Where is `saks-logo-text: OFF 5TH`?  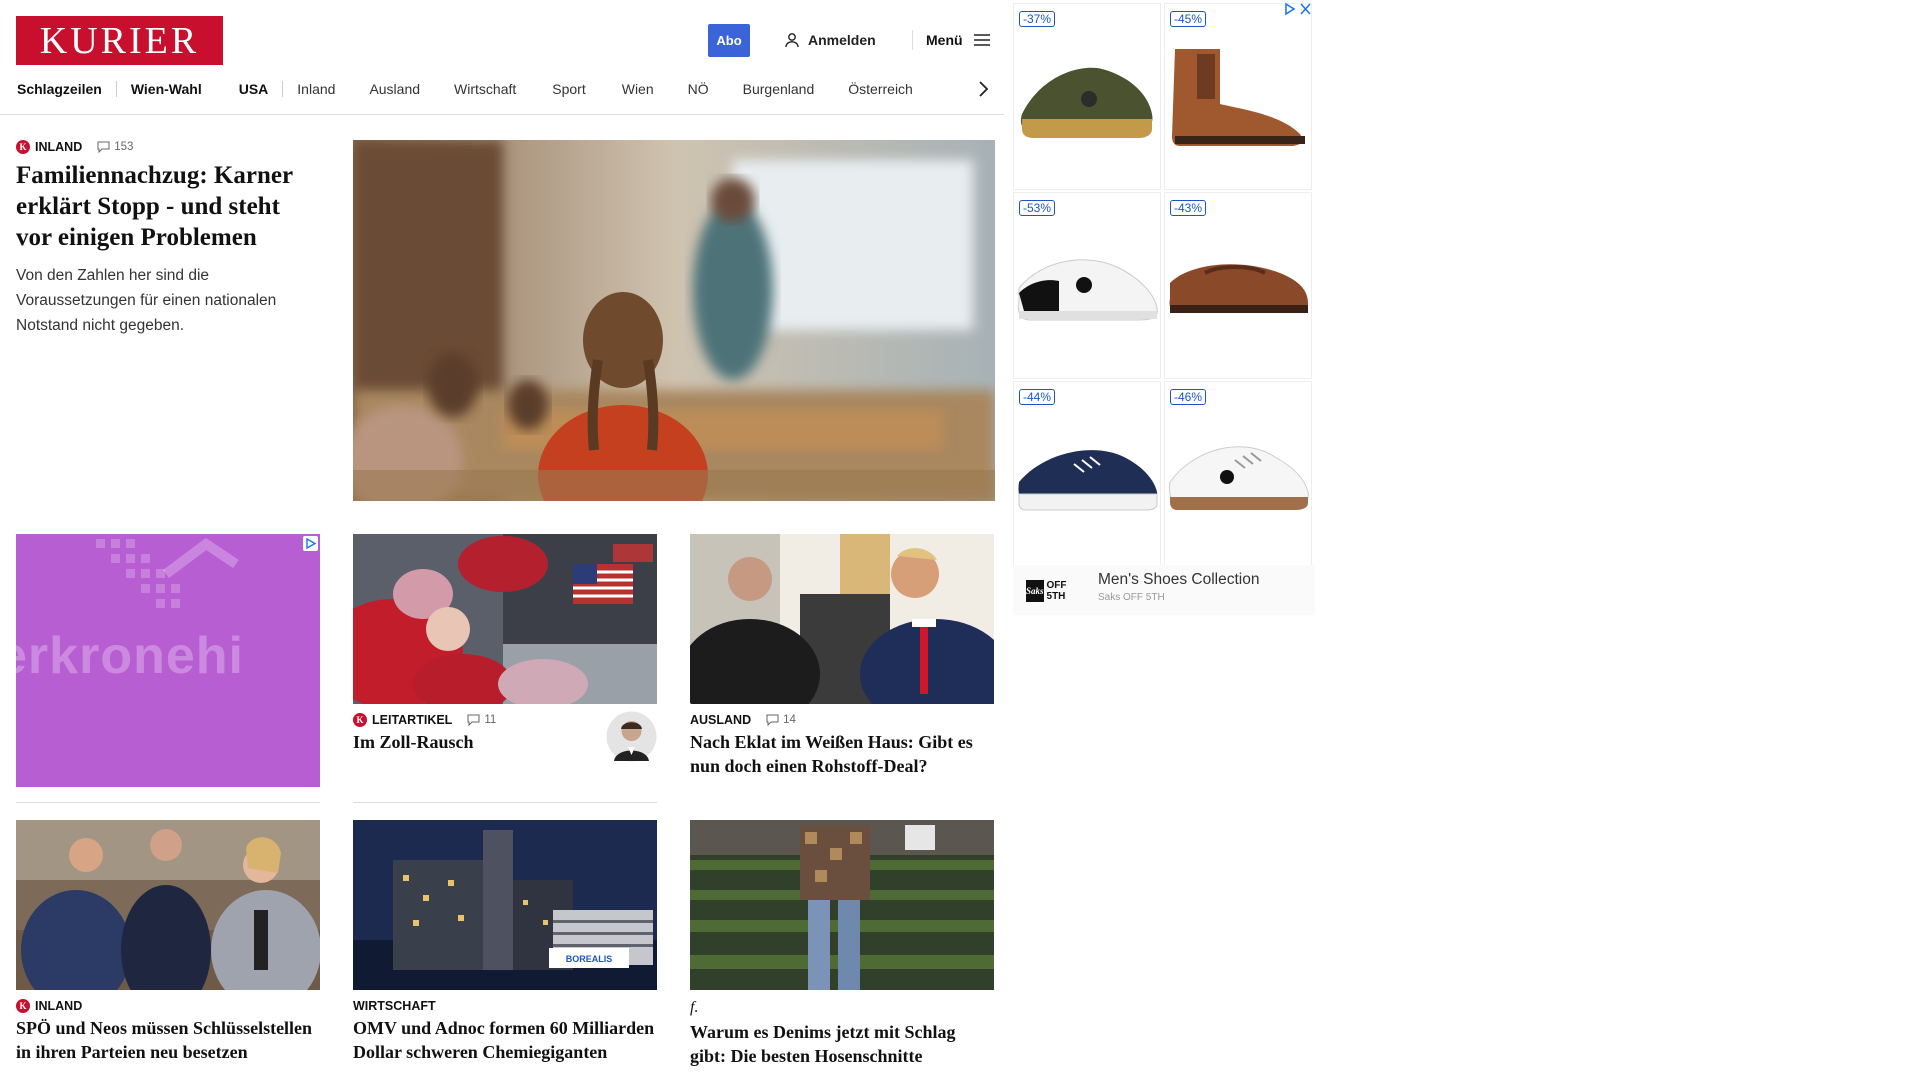
saks-logo-text: OFF 5TH is located at coordinates (1056, 590).